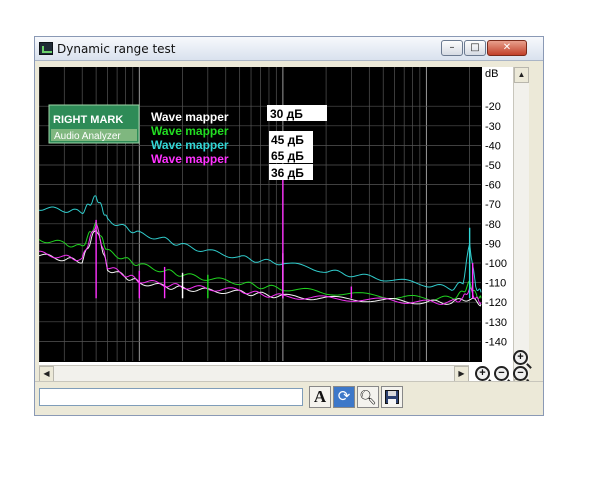  Describe the element at coordinates (493, 244) in the screenshot. I see `y-tick-label: -90` at that location.